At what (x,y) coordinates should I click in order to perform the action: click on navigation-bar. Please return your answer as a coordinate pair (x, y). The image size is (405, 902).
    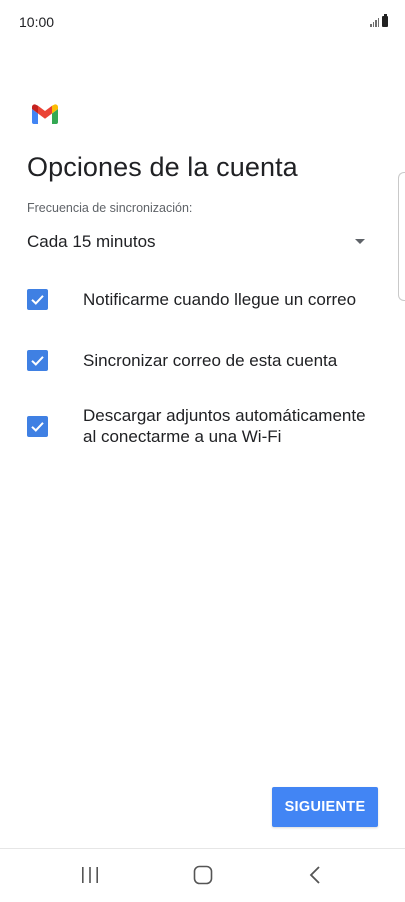
    Looking at the image, I should click on (202, 875).